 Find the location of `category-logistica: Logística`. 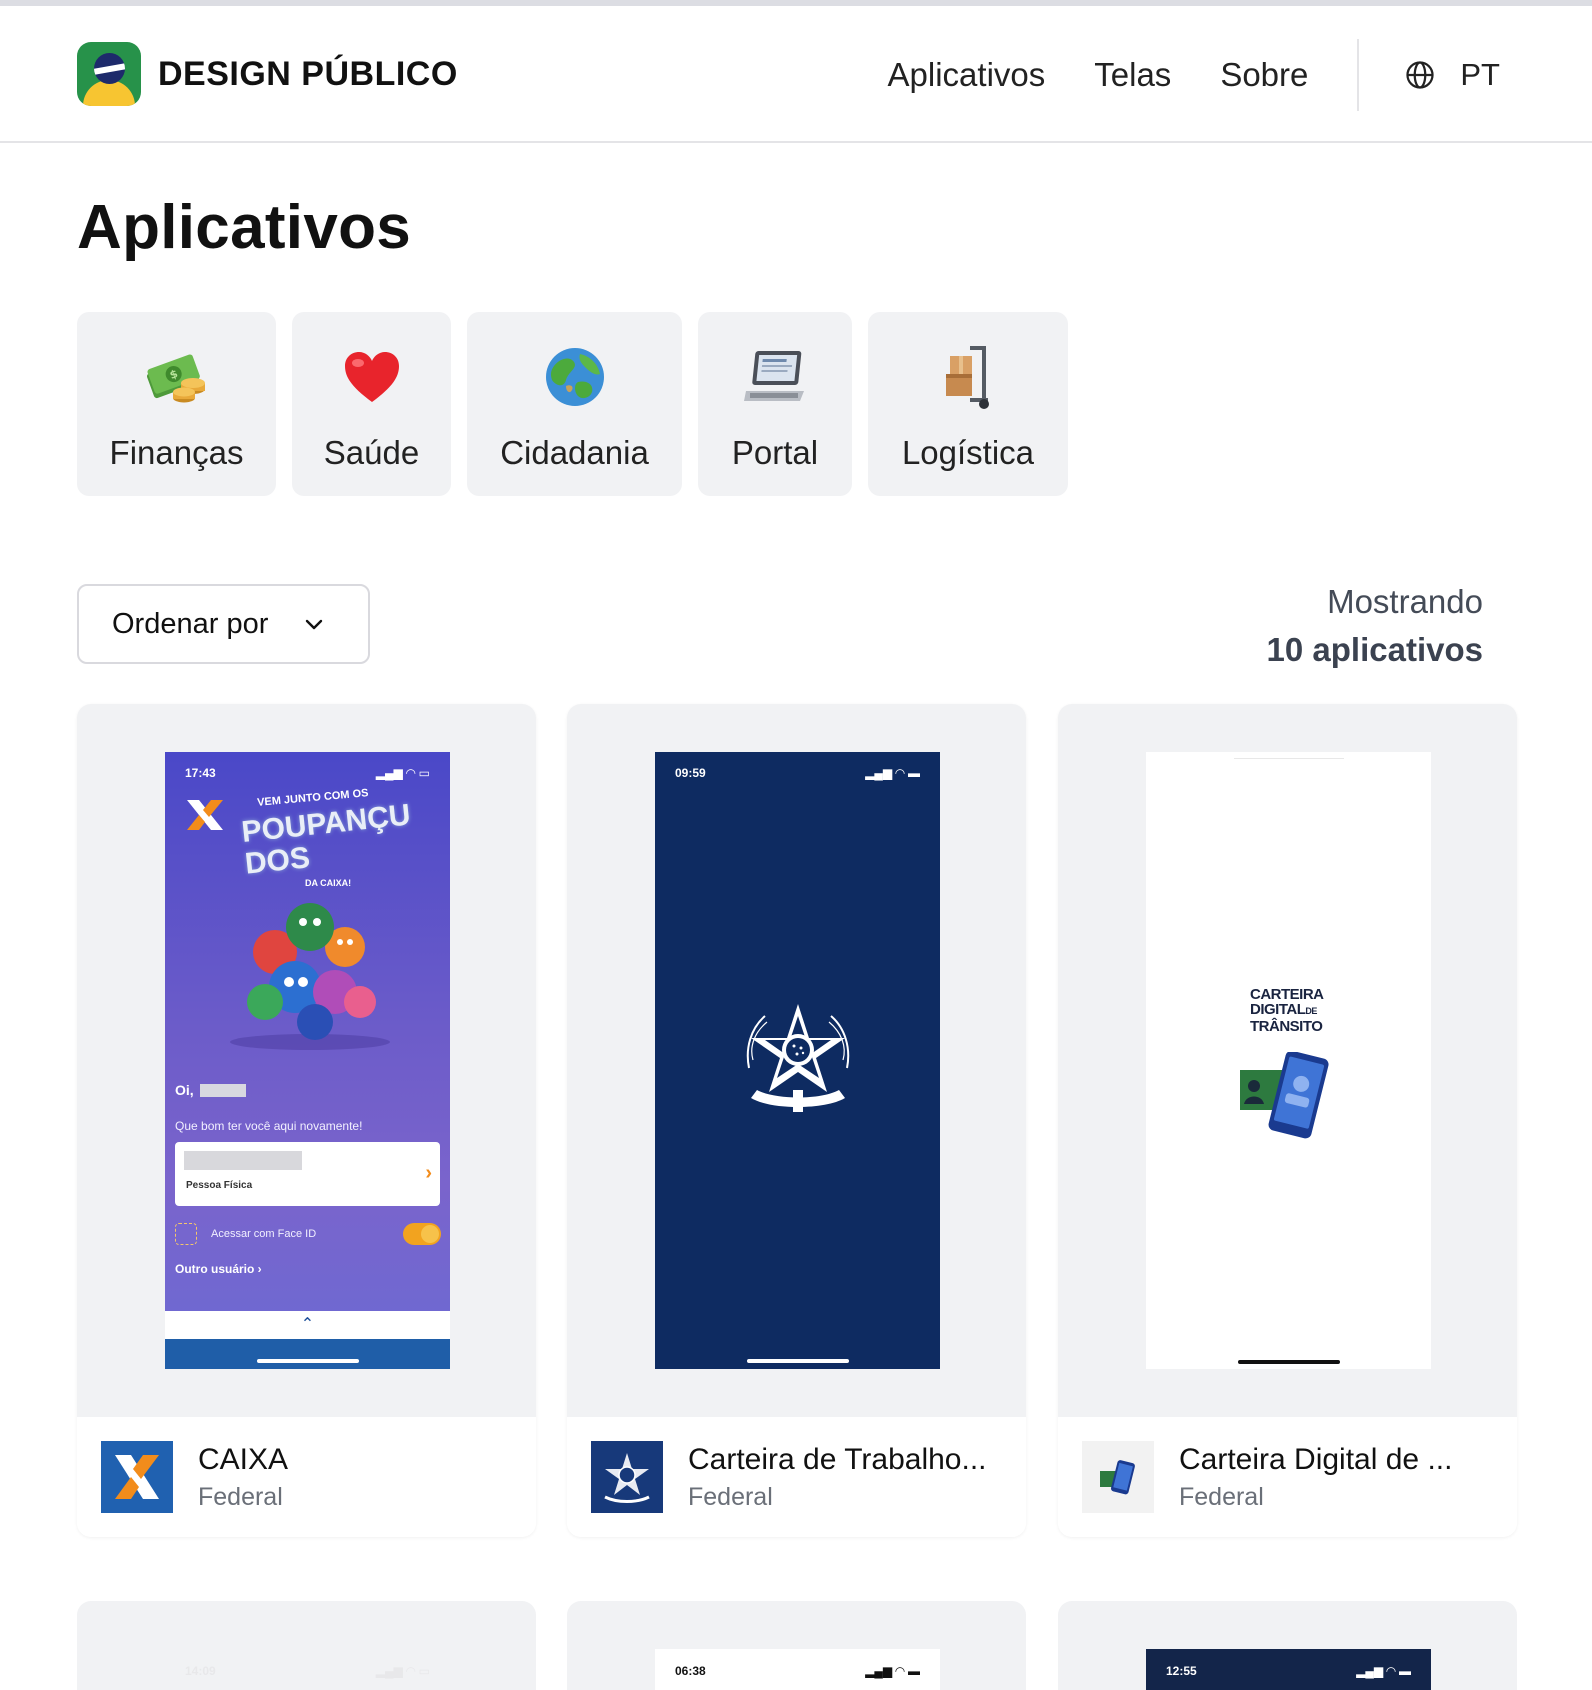

category-logistica: Logística is located at coordinates (968, 404).